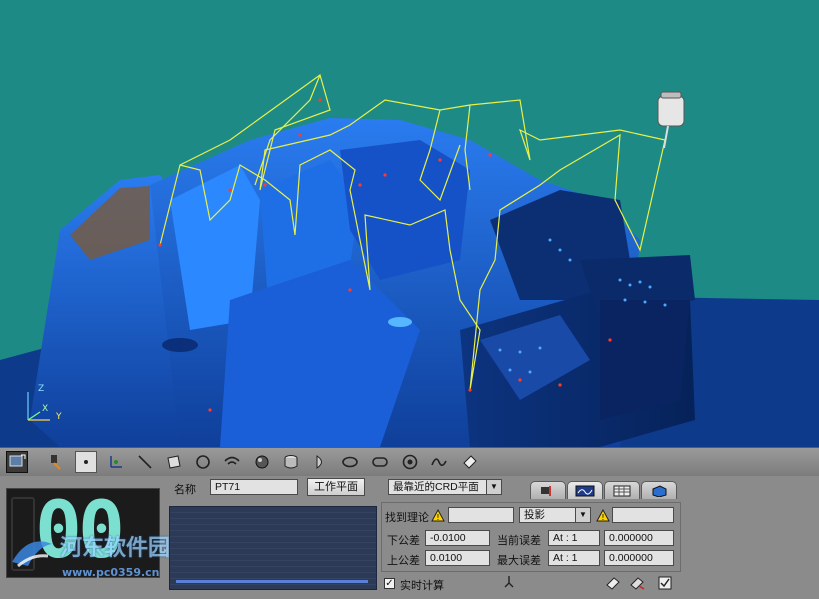  I want to click on feature-toolbar, so click(409, 462).